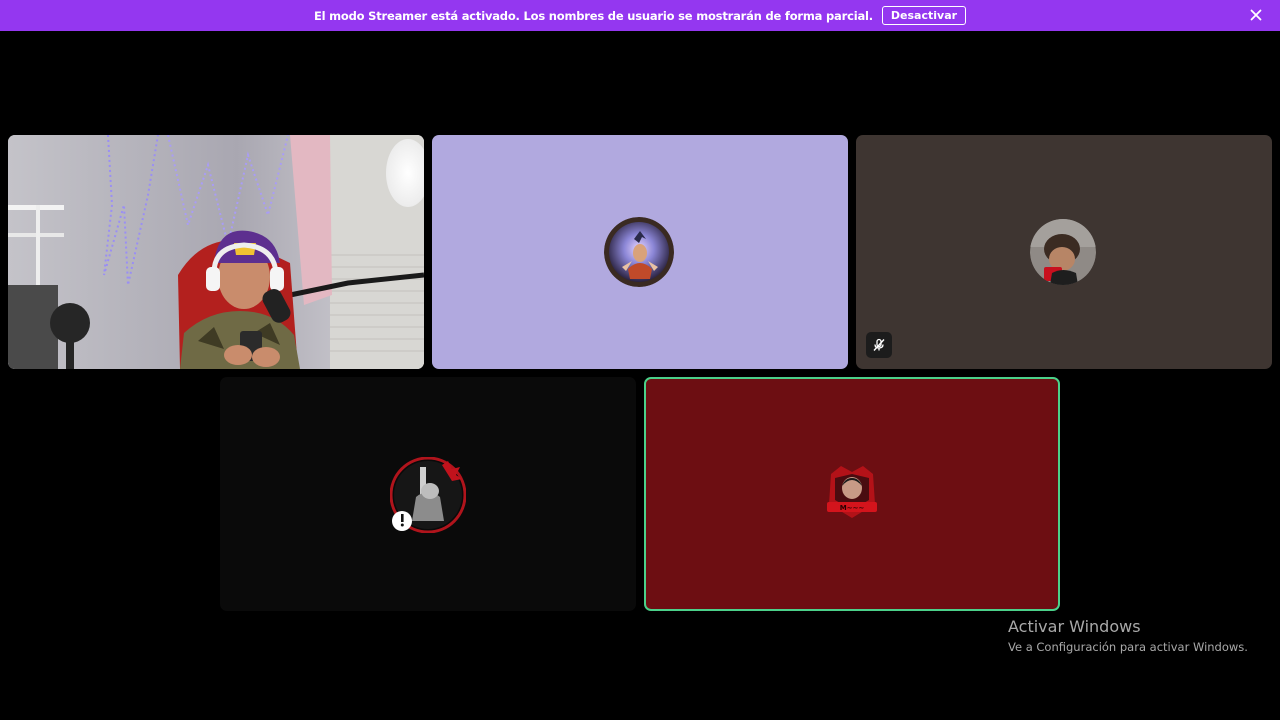 Image resolution: width=1280 pixels, height=720 pixels. Describe the element at coordinates (1074, 626) in the screenshot. I see `watermark-title: Activar Windows` at that location.